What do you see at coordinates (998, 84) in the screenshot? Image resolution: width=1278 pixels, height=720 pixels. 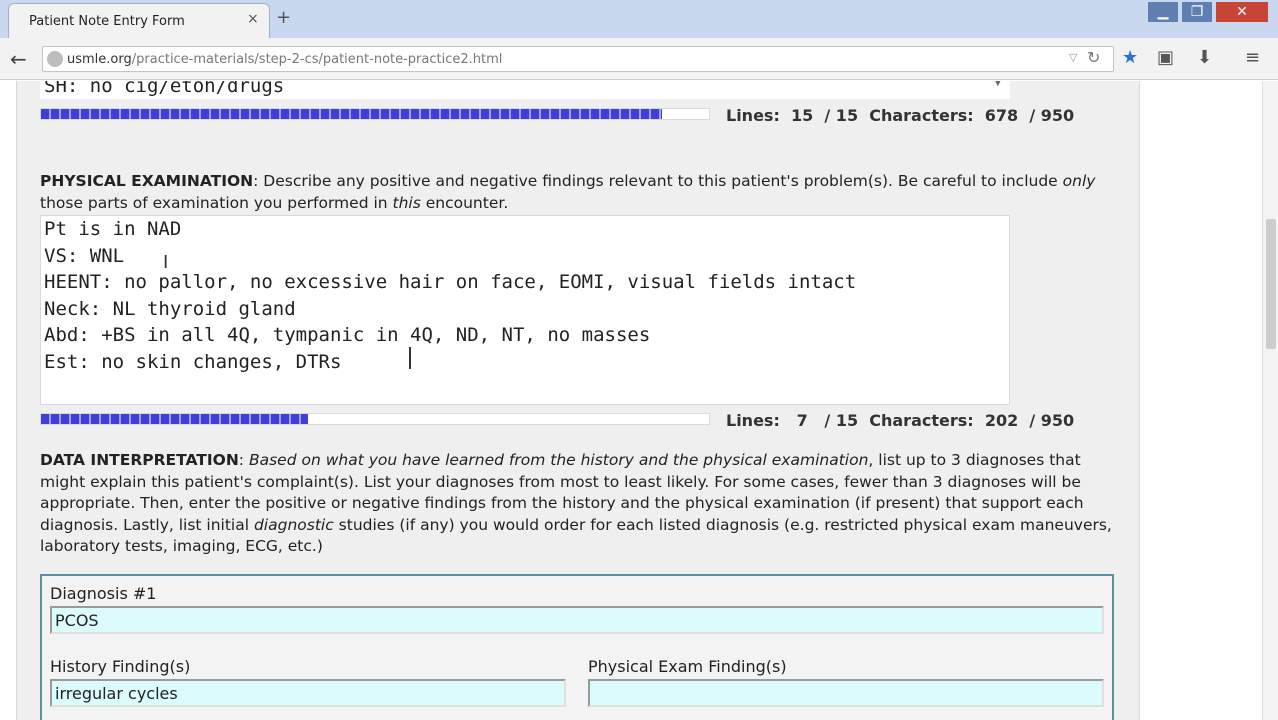 I see `scroll-down-icon: ▼` at bounding box center [998, 84].